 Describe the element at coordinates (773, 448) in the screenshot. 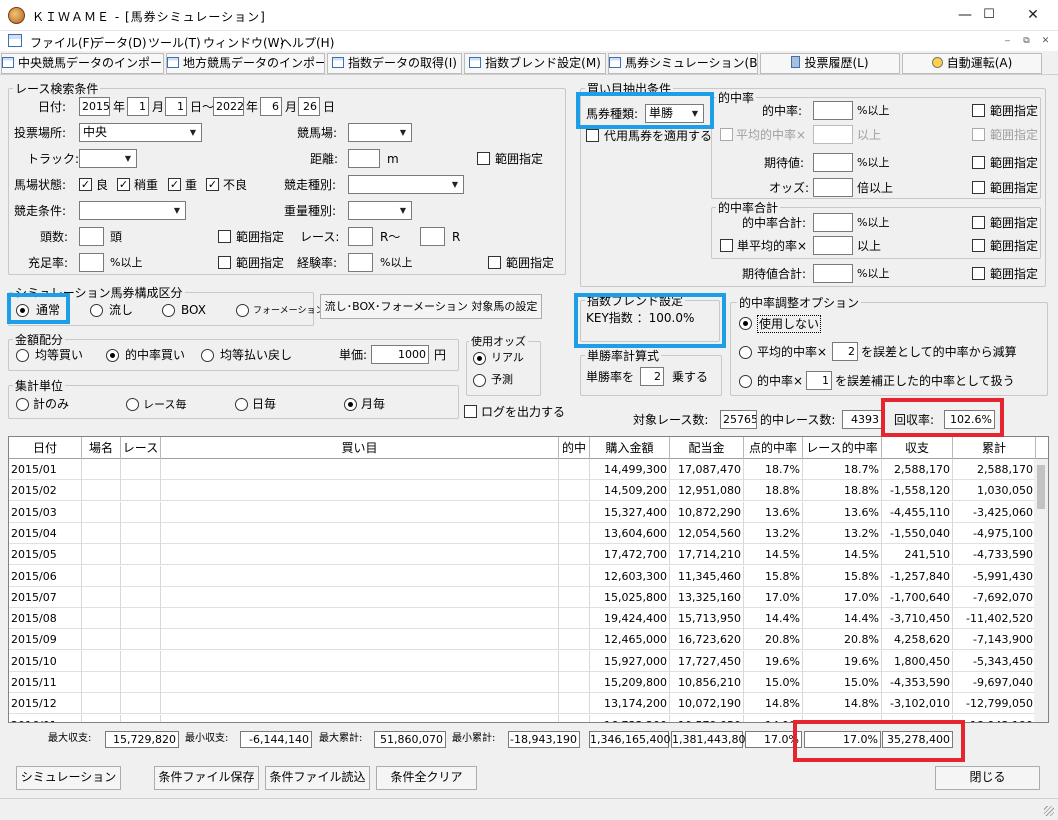

I see `col-point-hit: 点的中率` at that location.